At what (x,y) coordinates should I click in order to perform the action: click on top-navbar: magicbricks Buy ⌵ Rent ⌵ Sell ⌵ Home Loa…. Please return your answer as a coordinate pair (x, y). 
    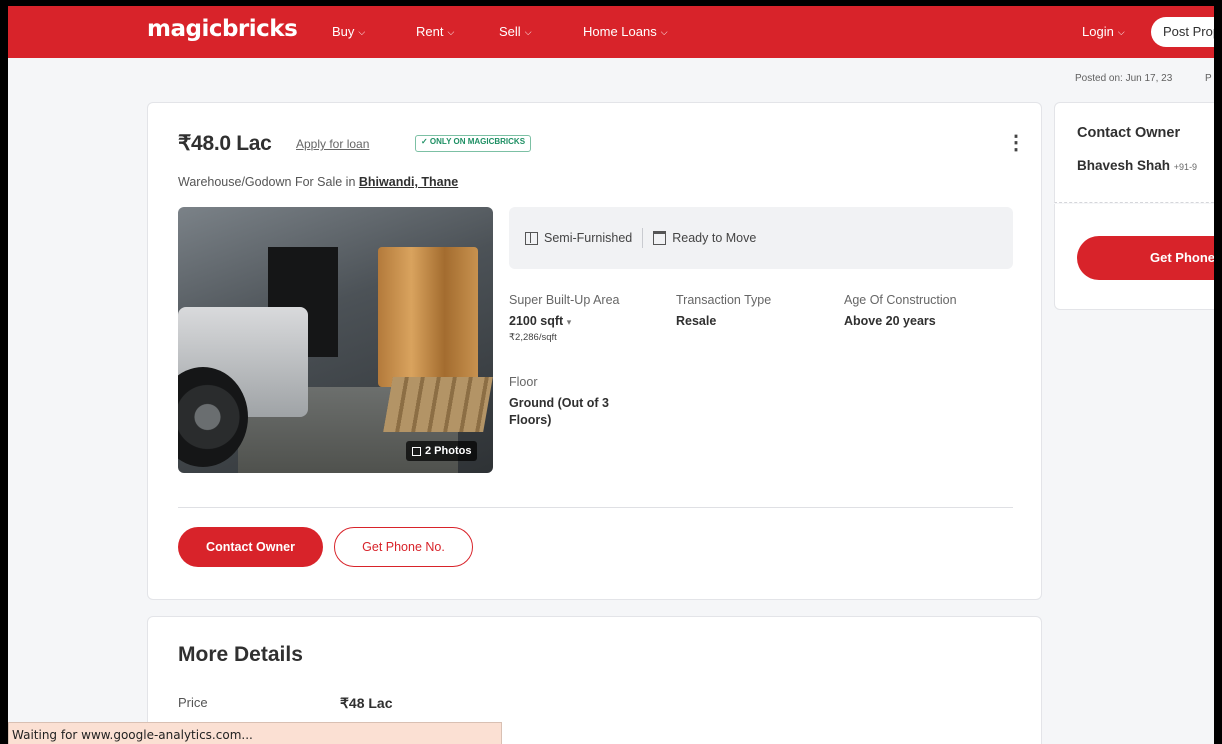
    Looking at the image, I should click on (611, 32).